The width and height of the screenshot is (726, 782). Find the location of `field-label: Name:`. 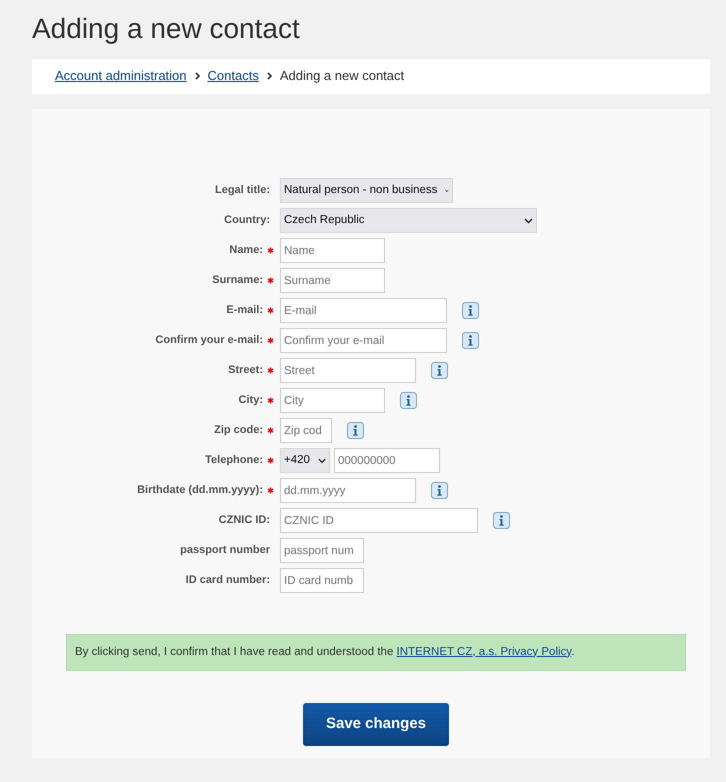

field-label: Name: is located at coordinates (246, 250).